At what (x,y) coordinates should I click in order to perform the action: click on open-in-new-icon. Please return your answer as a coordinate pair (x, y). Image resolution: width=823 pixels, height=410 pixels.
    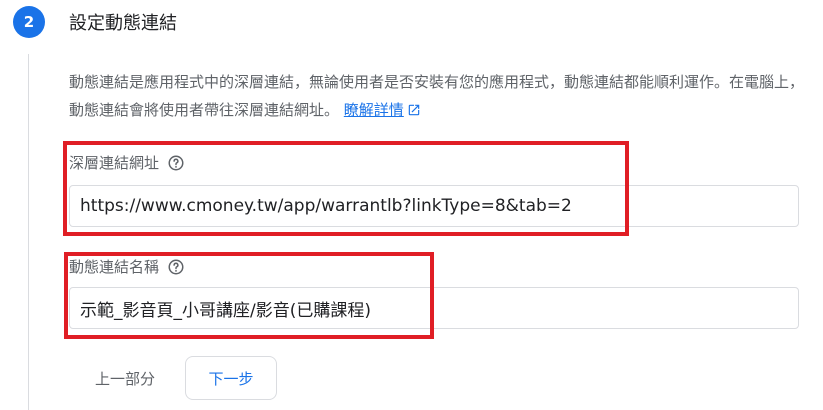
    Looking at the image, I should click on (414, 110).